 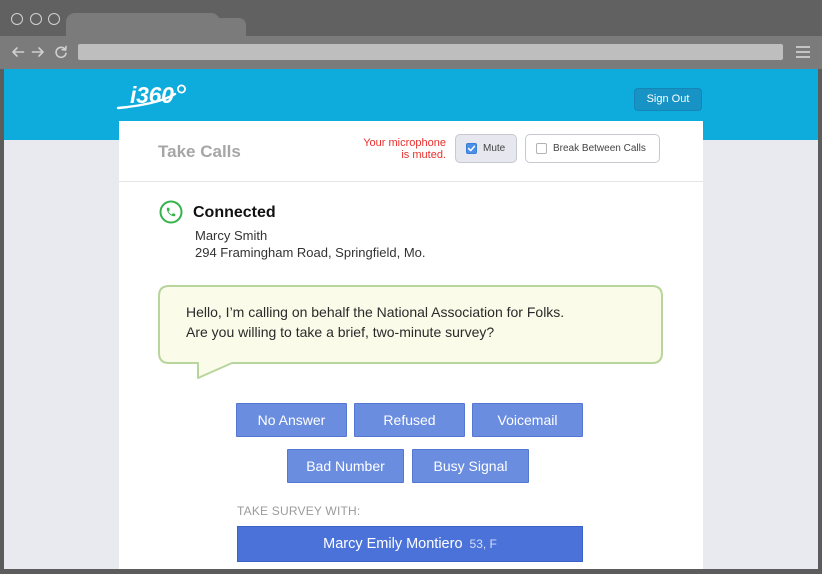 What do you see at coordinates (803, 52) in the screenshot?
I see `hamburger-menu-icon` at bounding box center [803, 52].